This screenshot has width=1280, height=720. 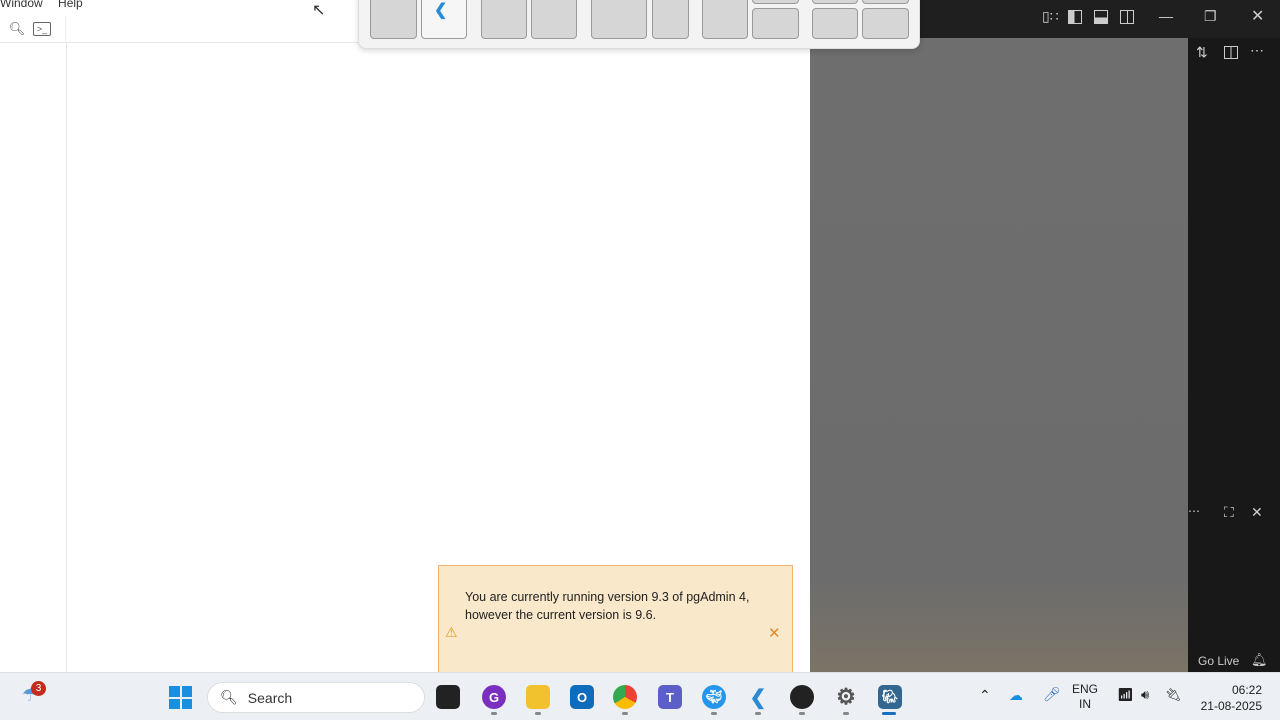 What do you see at coordinates (774, 633) in the screenshot?
I see `close-notification-button: ✕` at bounding box center [774, 633].